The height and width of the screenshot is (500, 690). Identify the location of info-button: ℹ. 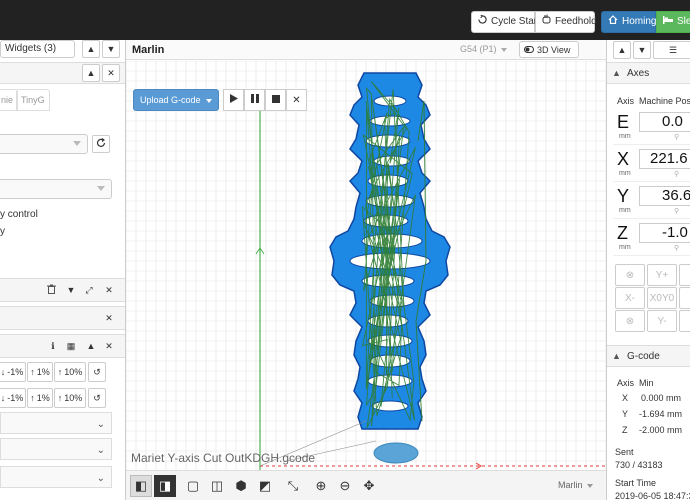
(53, 346).